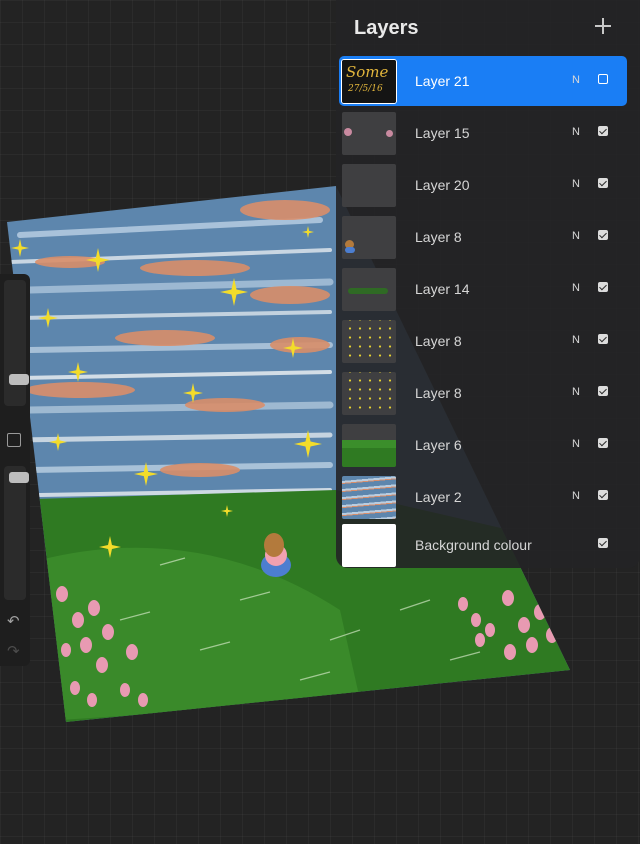  Describe the element at coordinates (367, 72) in the screenshot. I see `signature-line1: Some` at that location.